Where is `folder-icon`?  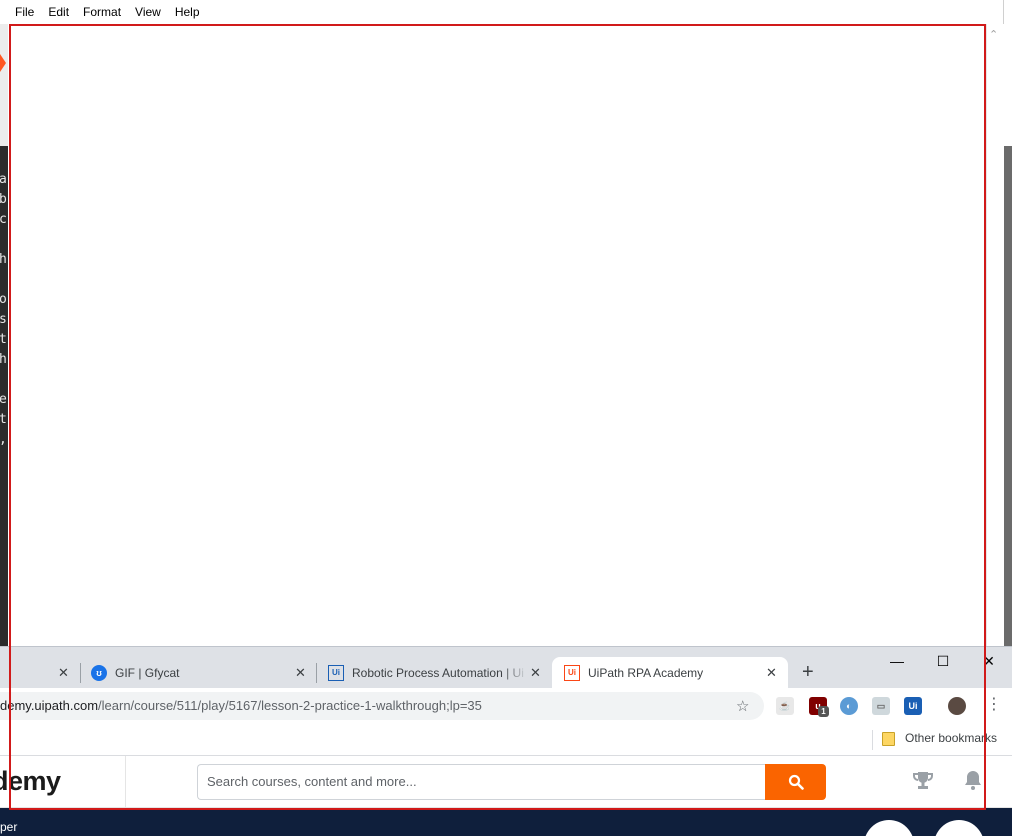 folder-icon is located at coordinates (888, 739).